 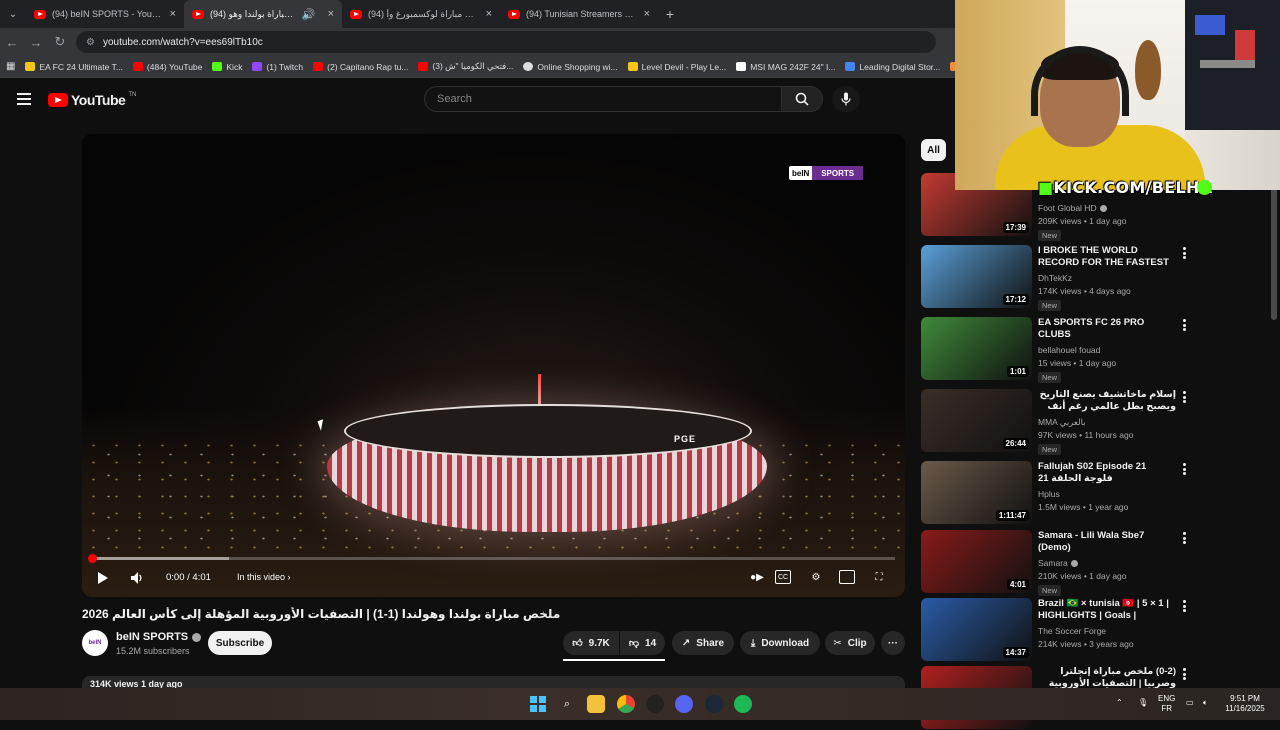 What do you see at coordinates (743, 704) in the screenshot?
I see `spotify-icon` at bounding box center [743, 704].